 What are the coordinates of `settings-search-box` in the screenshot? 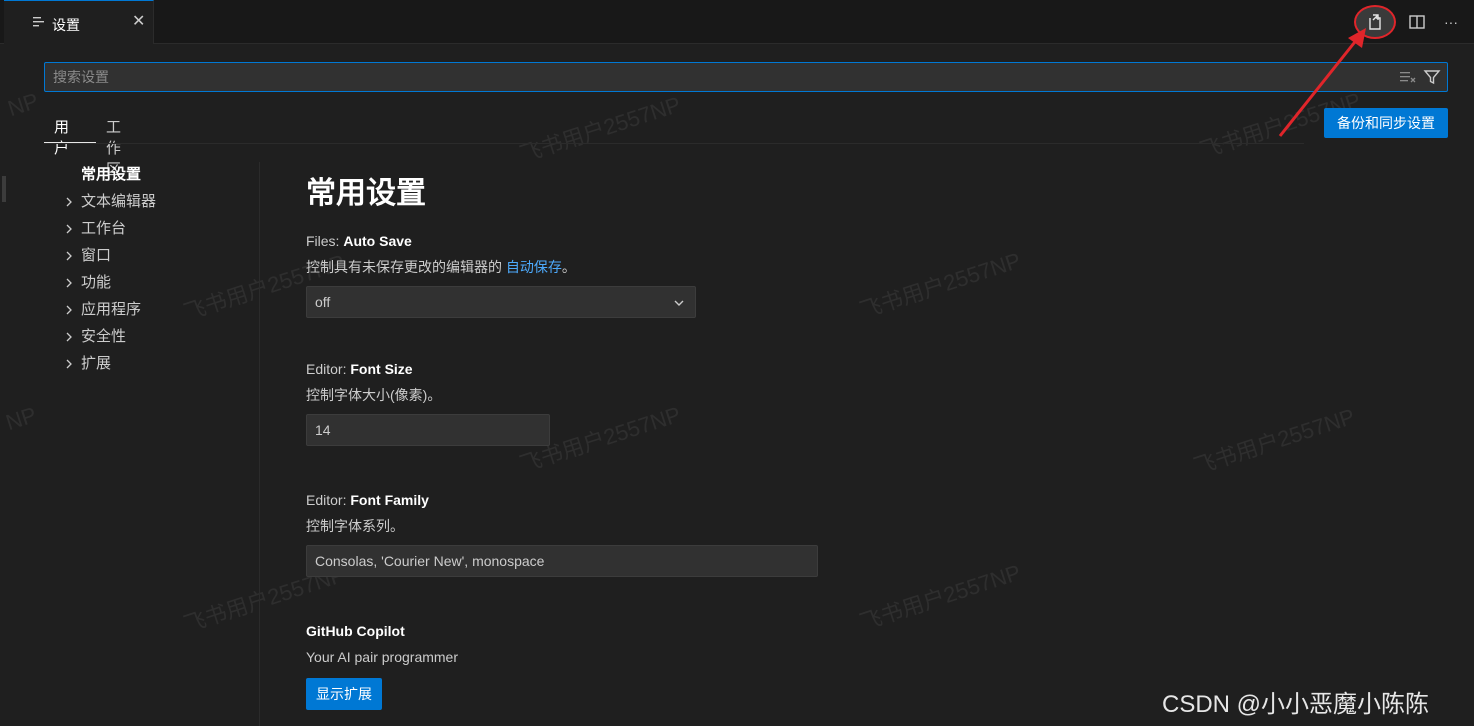 It's located at (746, 77).